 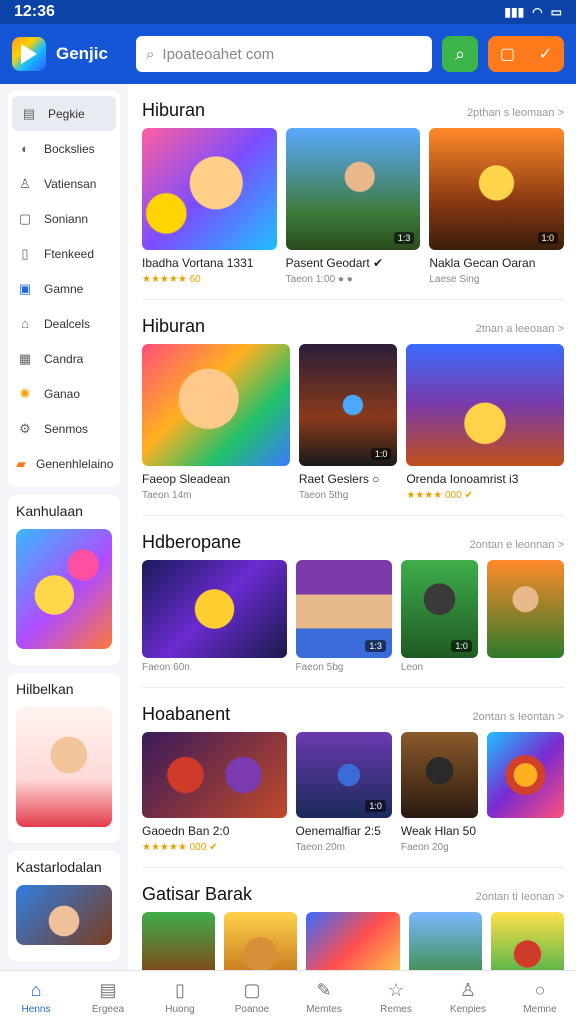 What do you see at coordinates (323, 495) in the screenshot?
I see `game-meta: Taeon 5thg` at bounding box center [323, 495].